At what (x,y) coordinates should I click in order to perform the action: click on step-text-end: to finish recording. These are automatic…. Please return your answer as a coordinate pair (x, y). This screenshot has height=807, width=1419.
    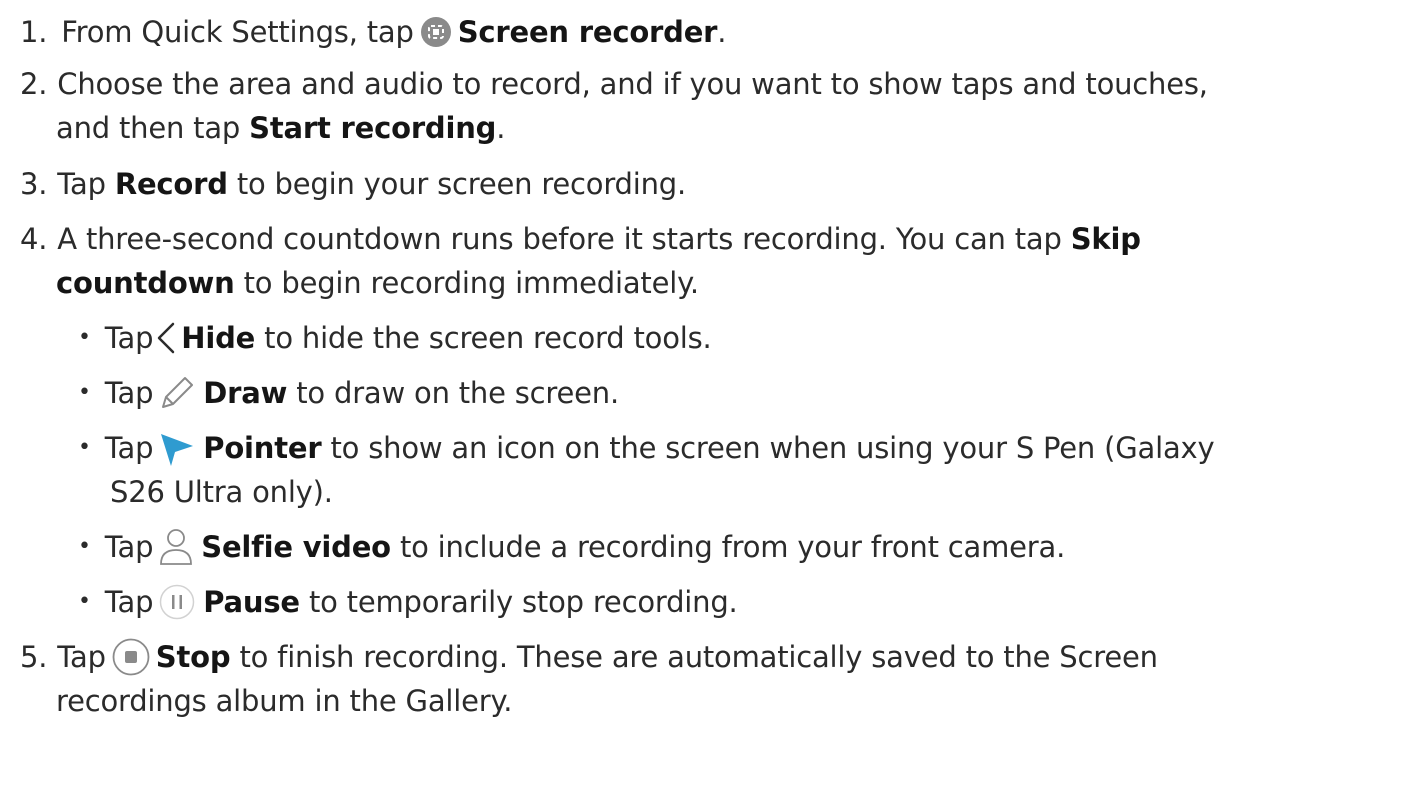
    Looking at the image, I should click on (698, 657).